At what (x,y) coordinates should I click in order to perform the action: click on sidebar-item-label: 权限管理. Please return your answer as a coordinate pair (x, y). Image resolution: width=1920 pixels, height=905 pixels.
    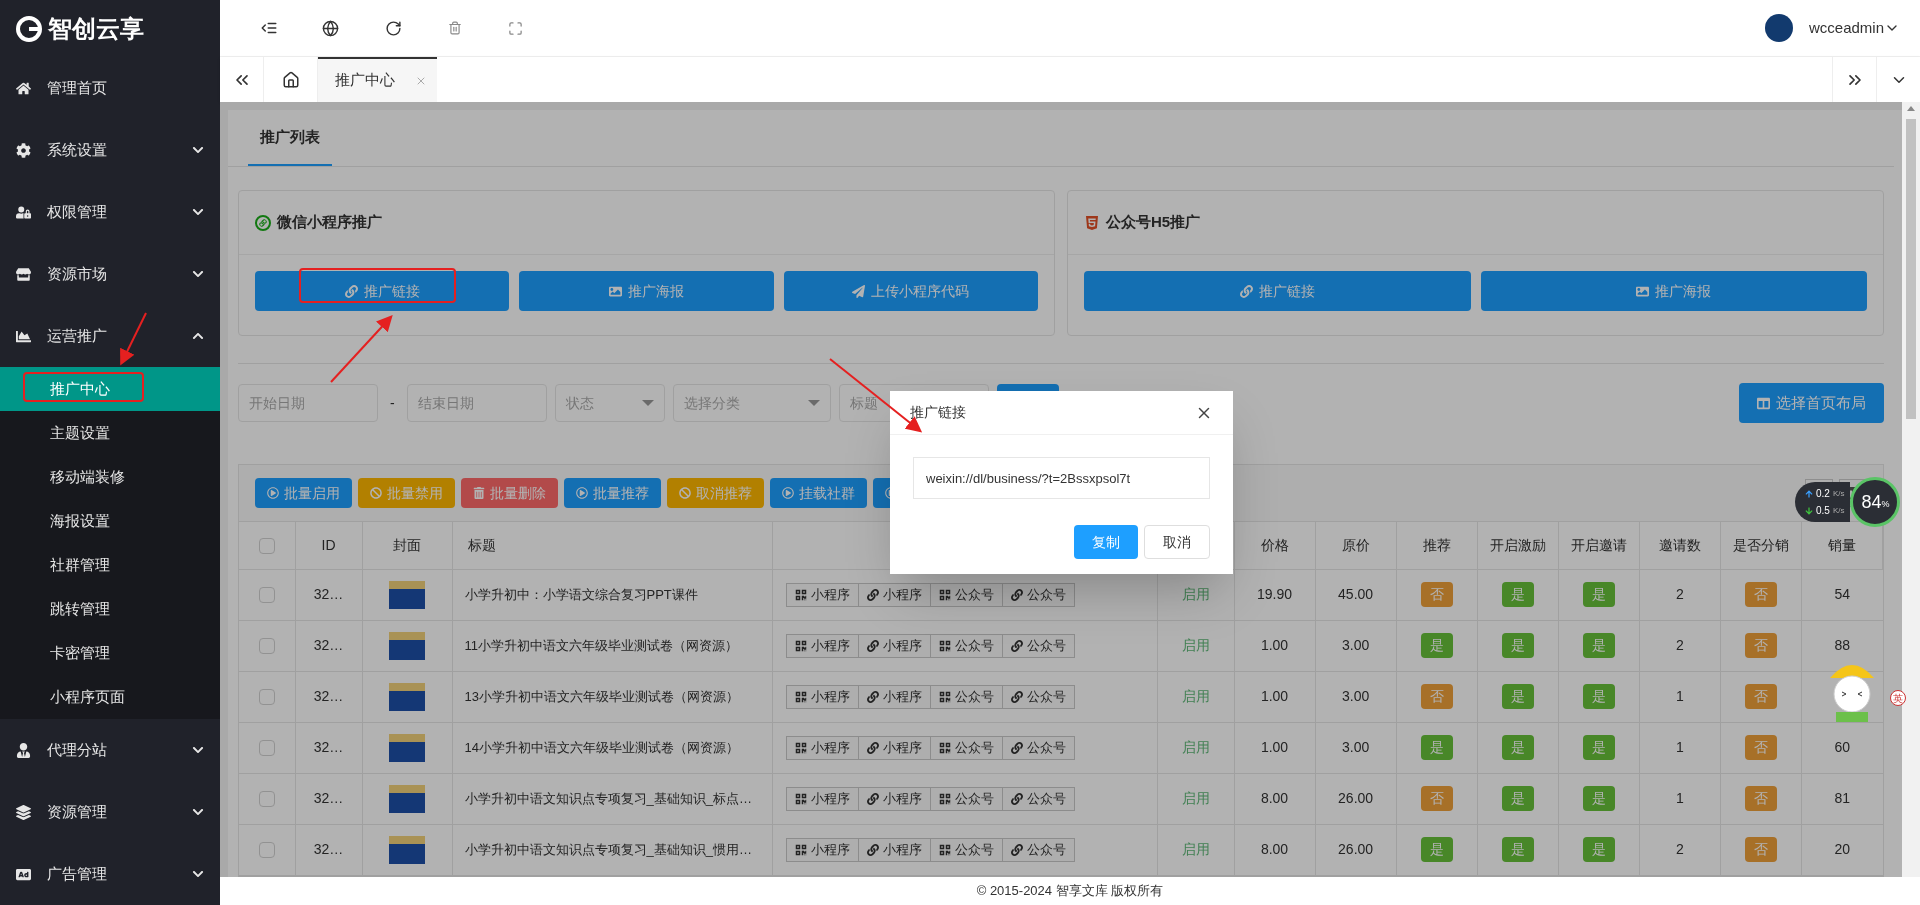
    Looking at the image, I should click on (77, 211).